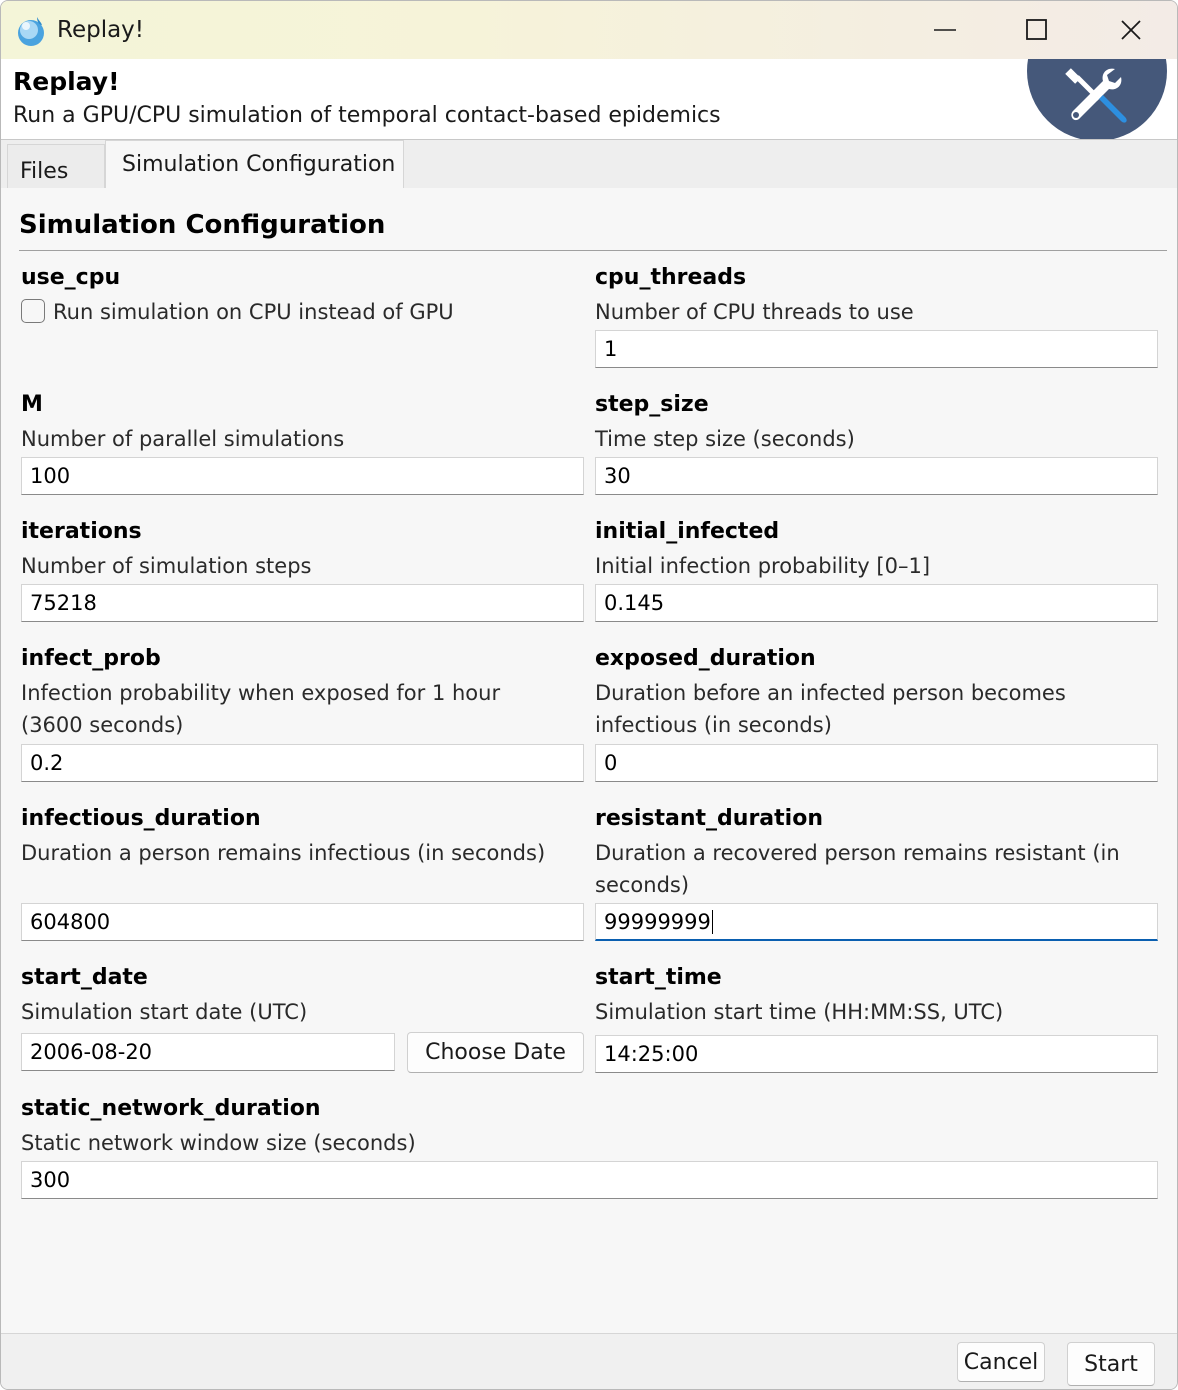 Image resolution: width=1178 pixels, height=1390 pixels. What do you see at coordinates (70, 922) in the screenshot?
I see `infectious-duration-value: 604800` at bounding box center [70, 922].